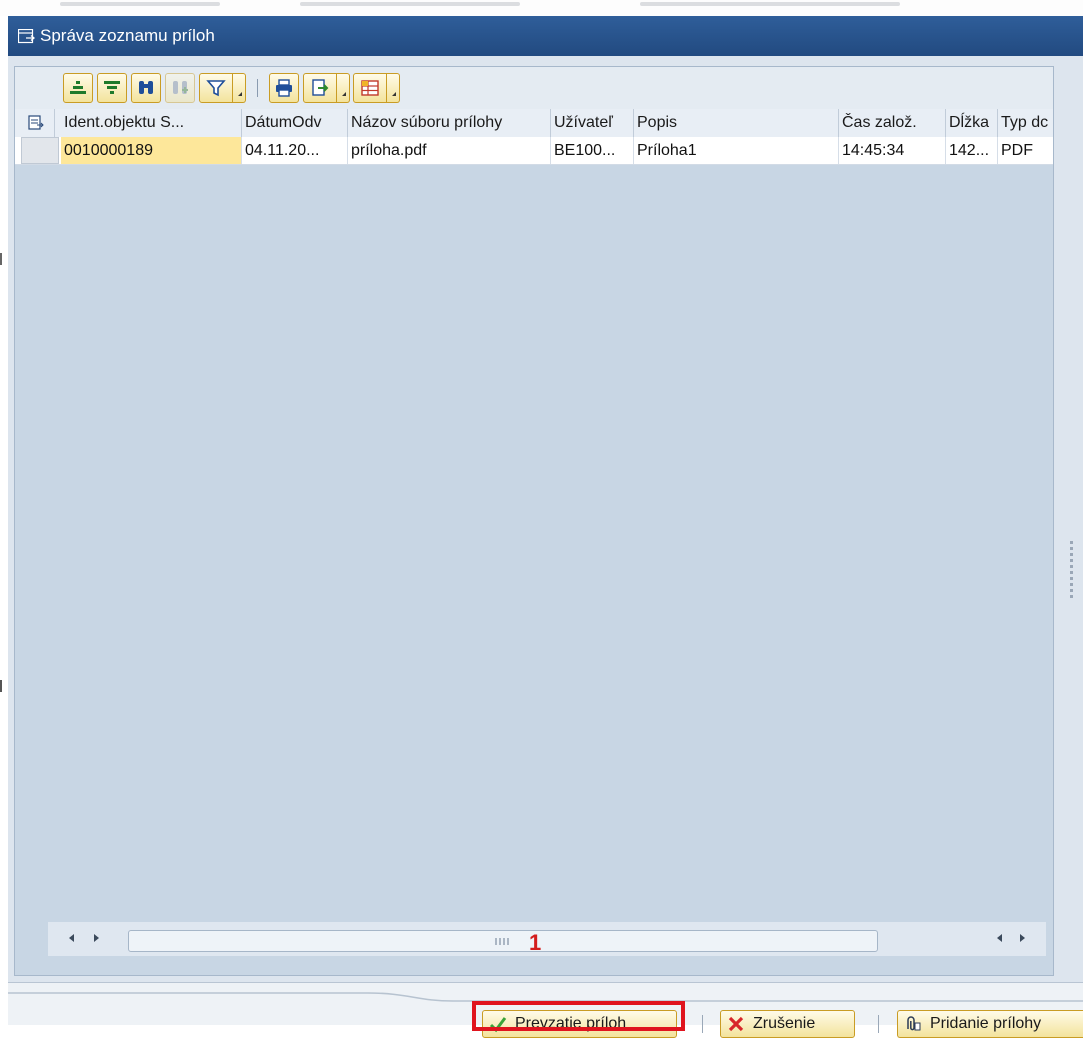 This screenshot has height=1038, width=1083. What do you see at coordinates (503, 941) in the screenshot?
I see `scrollbar-thumb` at bounding box center [503, 941].